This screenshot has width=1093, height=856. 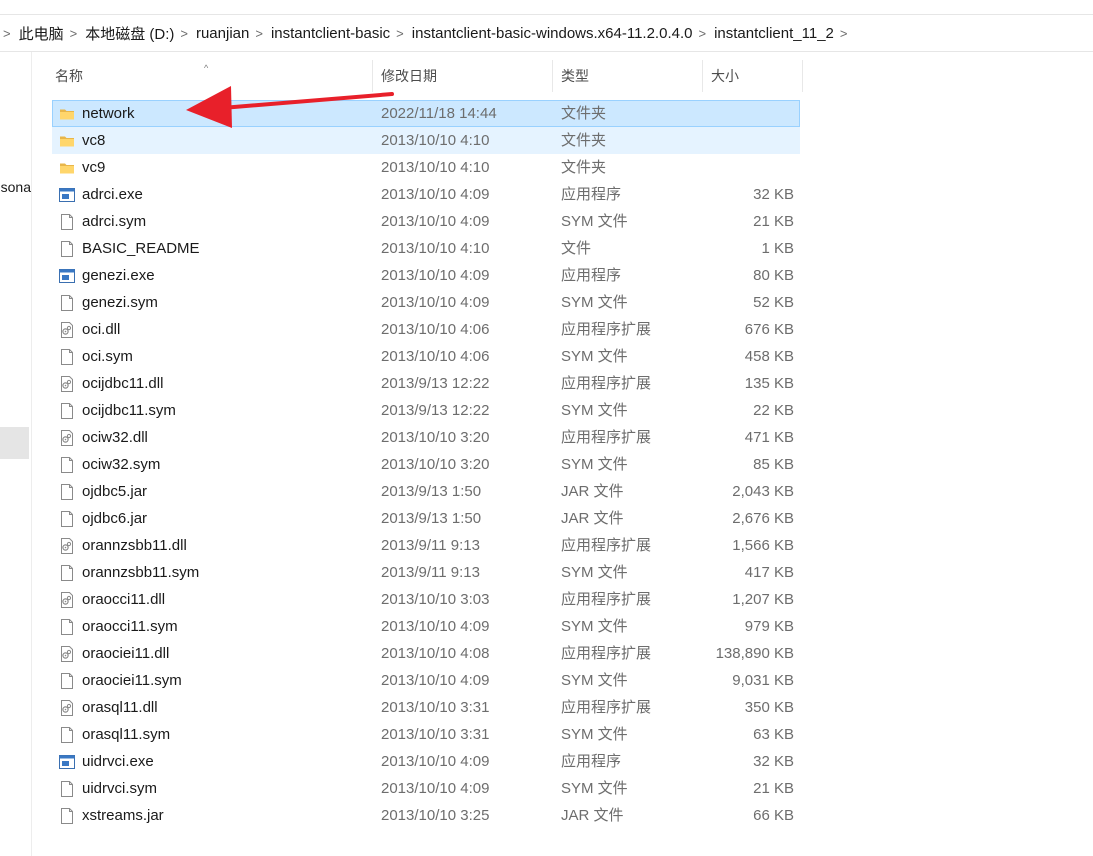 I want to click on file-name: vc8, so click(x=93, y=140).